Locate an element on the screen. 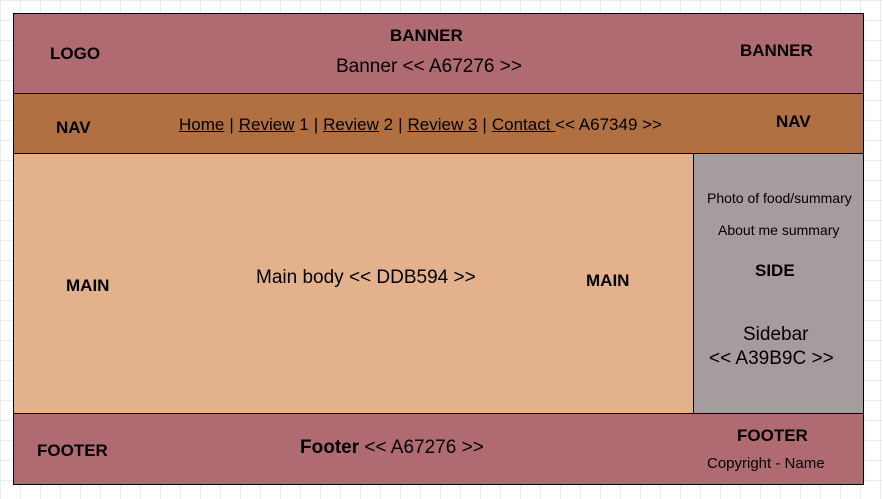 This screenshot has width=883, height=499. footer-text: Footer << A67276 >> is located at coordinates (392, 448).